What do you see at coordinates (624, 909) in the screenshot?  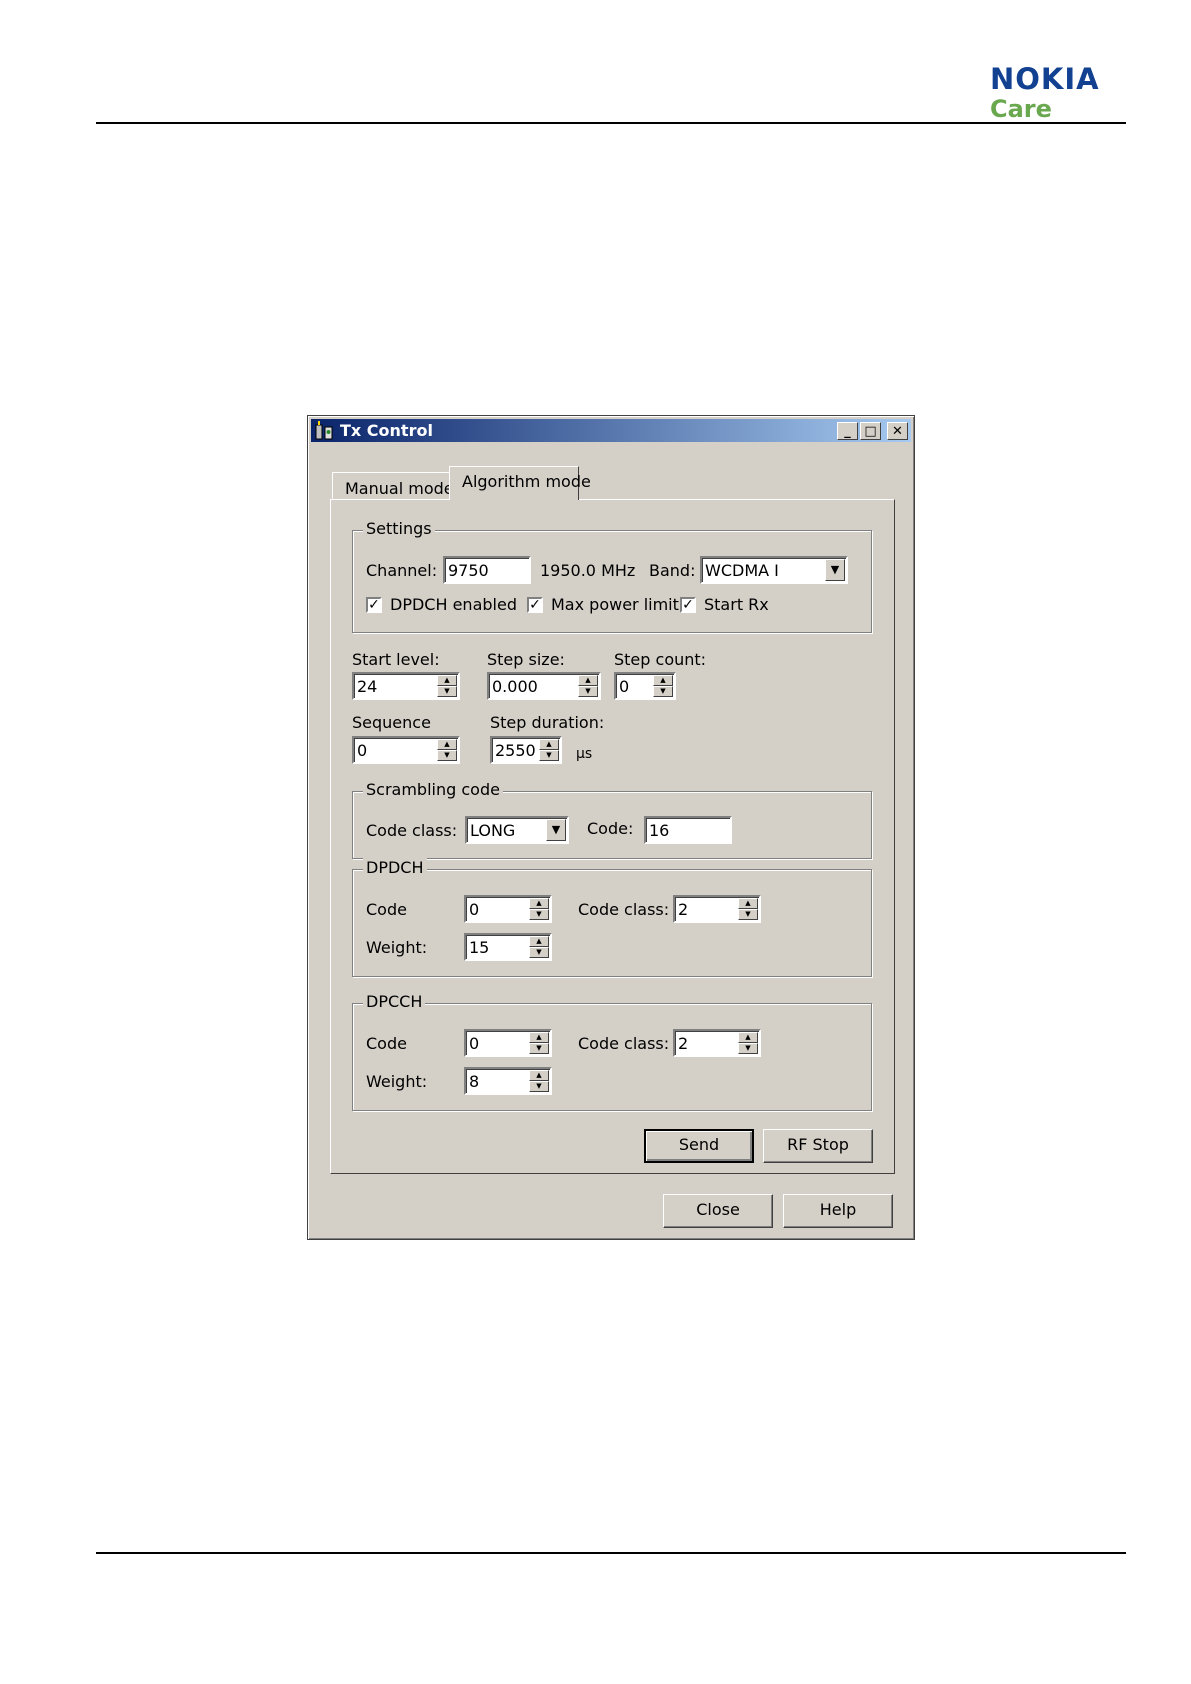 I see `dpdch-code-class-label: Code class:` at bounding box center [624, 909].